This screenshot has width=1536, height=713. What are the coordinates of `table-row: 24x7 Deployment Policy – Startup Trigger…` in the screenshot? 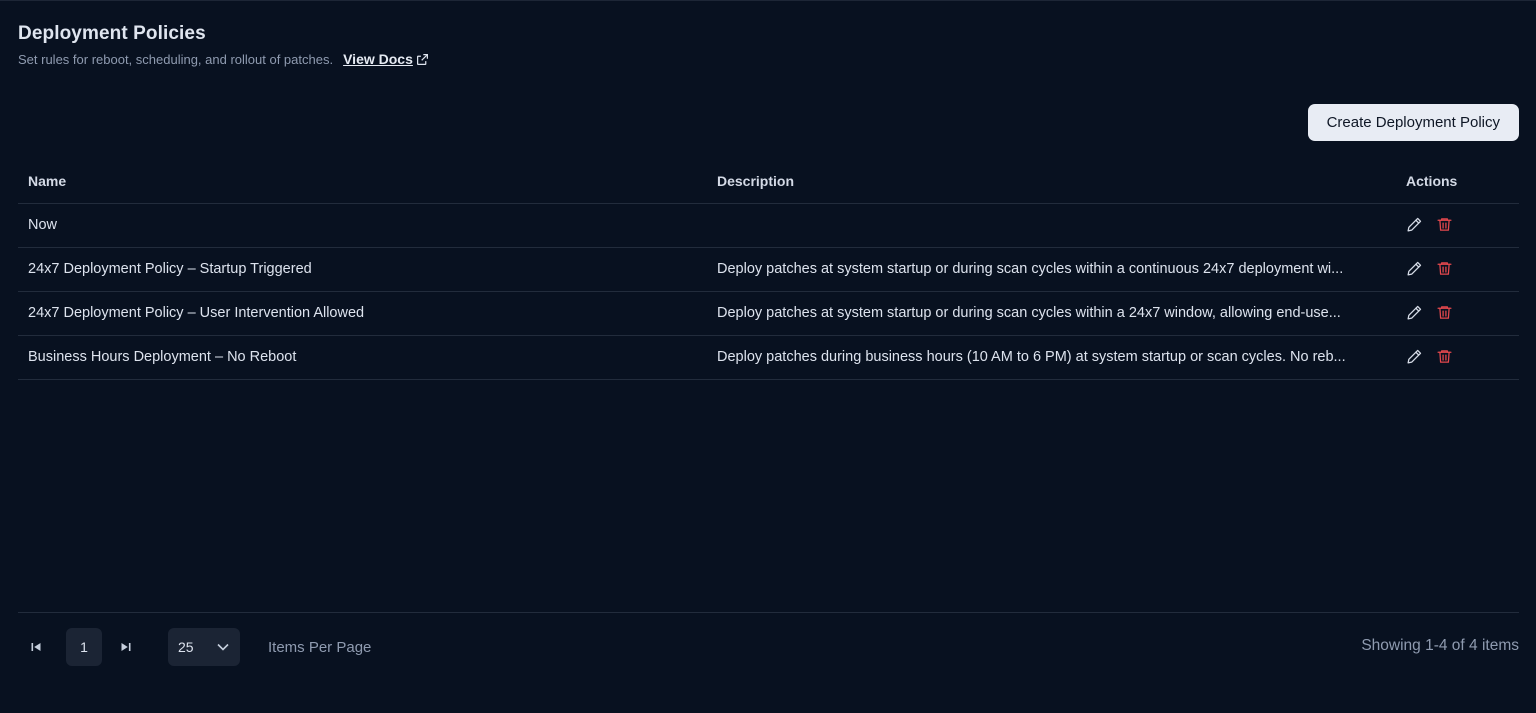 It's located at (768, 269).